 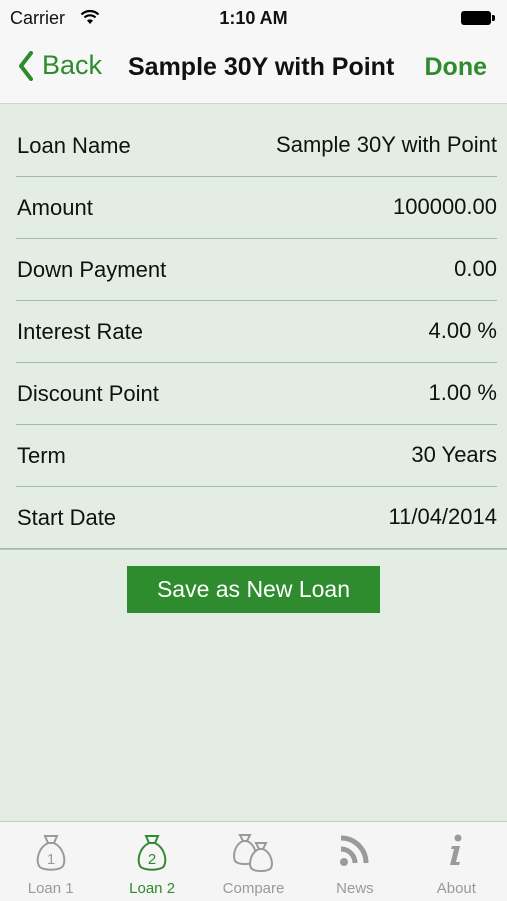 I want to click on money-bag-1-icon: 1, so click(x=51, y=854).